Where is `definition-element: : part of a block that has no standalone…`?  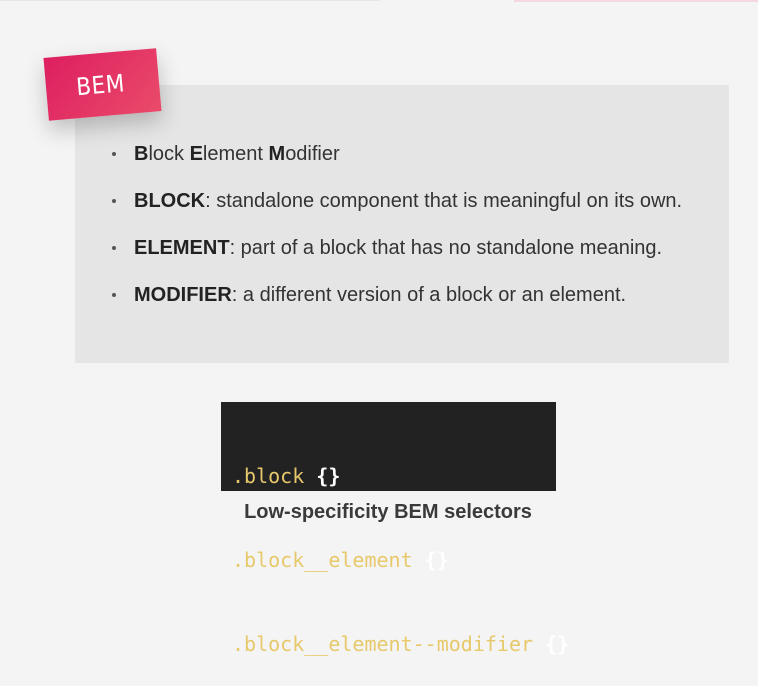
definition-element: : part of a block that has no standalone… is located at coordinates (446, 248).